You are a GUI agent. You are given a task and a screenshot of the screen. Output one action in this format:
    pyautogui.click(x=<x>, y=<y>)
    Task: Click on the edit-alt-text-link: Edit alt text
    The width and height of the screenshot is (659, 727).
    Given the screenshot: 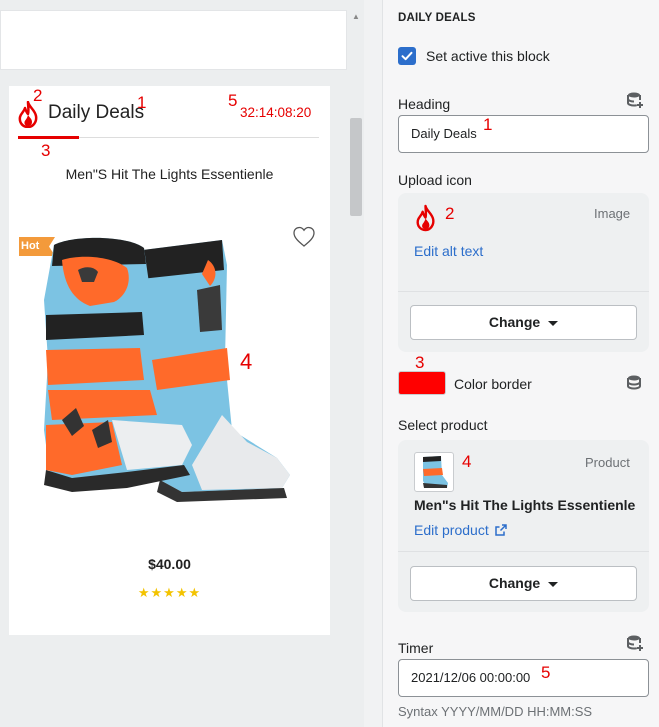 What is the action you would take?
    pyautogui.click(x=448, y=251)
    